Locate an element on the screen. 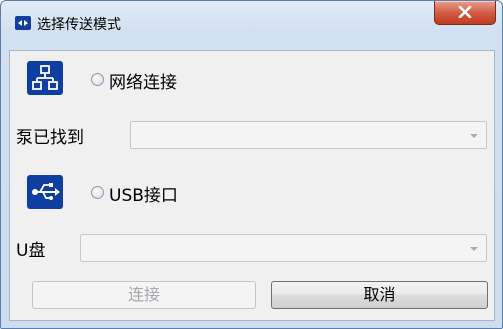  connect-button: 连接 is located at coordinates (144, 295).